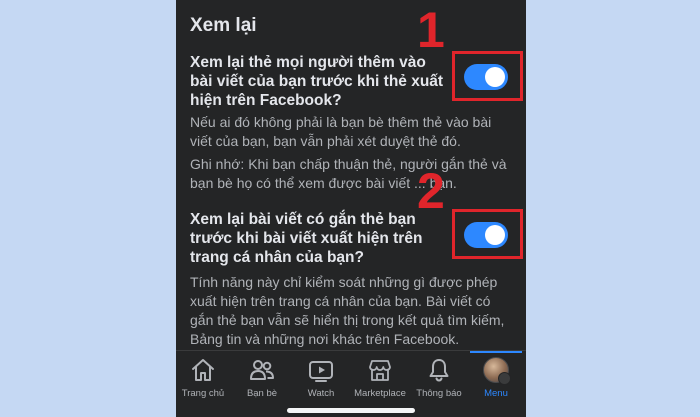 The image size is (700, 417). I want to click on section-title: Xem lại, so click(223, 25).